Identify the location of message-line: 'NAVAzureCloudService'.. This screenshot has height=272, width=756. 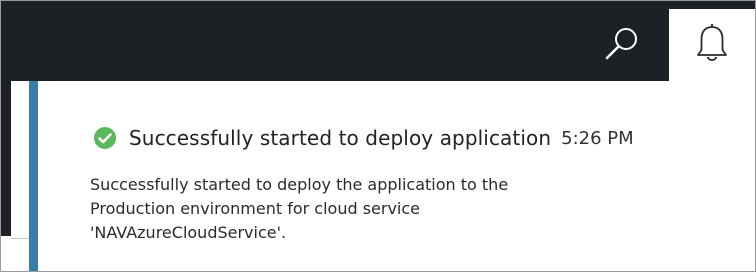
(188, 232).